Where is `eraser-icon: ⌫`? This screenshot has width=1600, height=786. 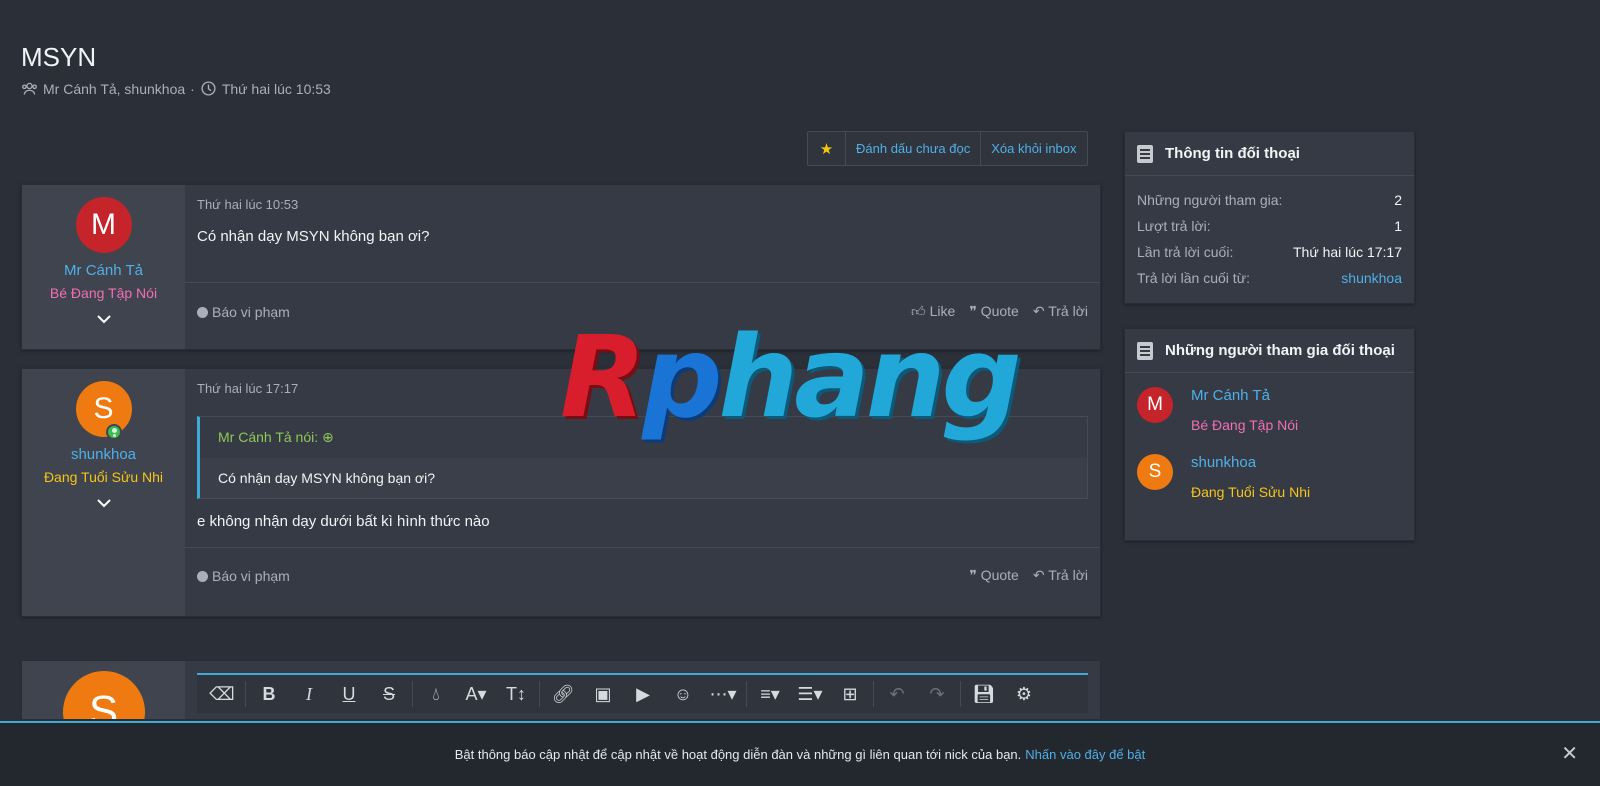
eraser-icon: ⌫ is located at coordinates (222, 694).